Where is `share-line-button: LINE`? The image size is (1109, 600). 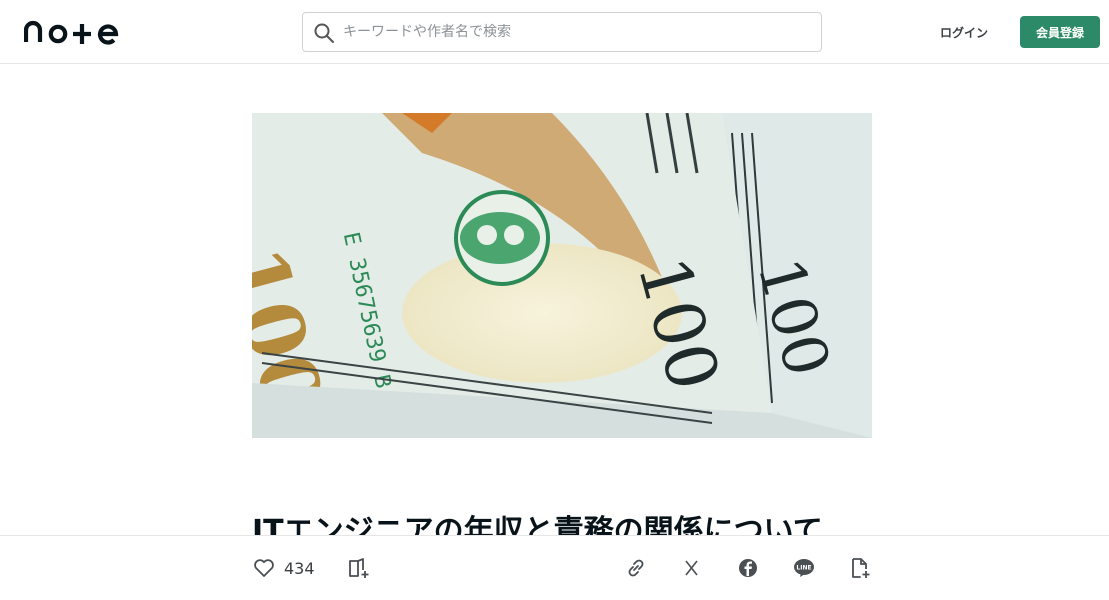 share-line-button: LINE is located at coordinates (804, 568).